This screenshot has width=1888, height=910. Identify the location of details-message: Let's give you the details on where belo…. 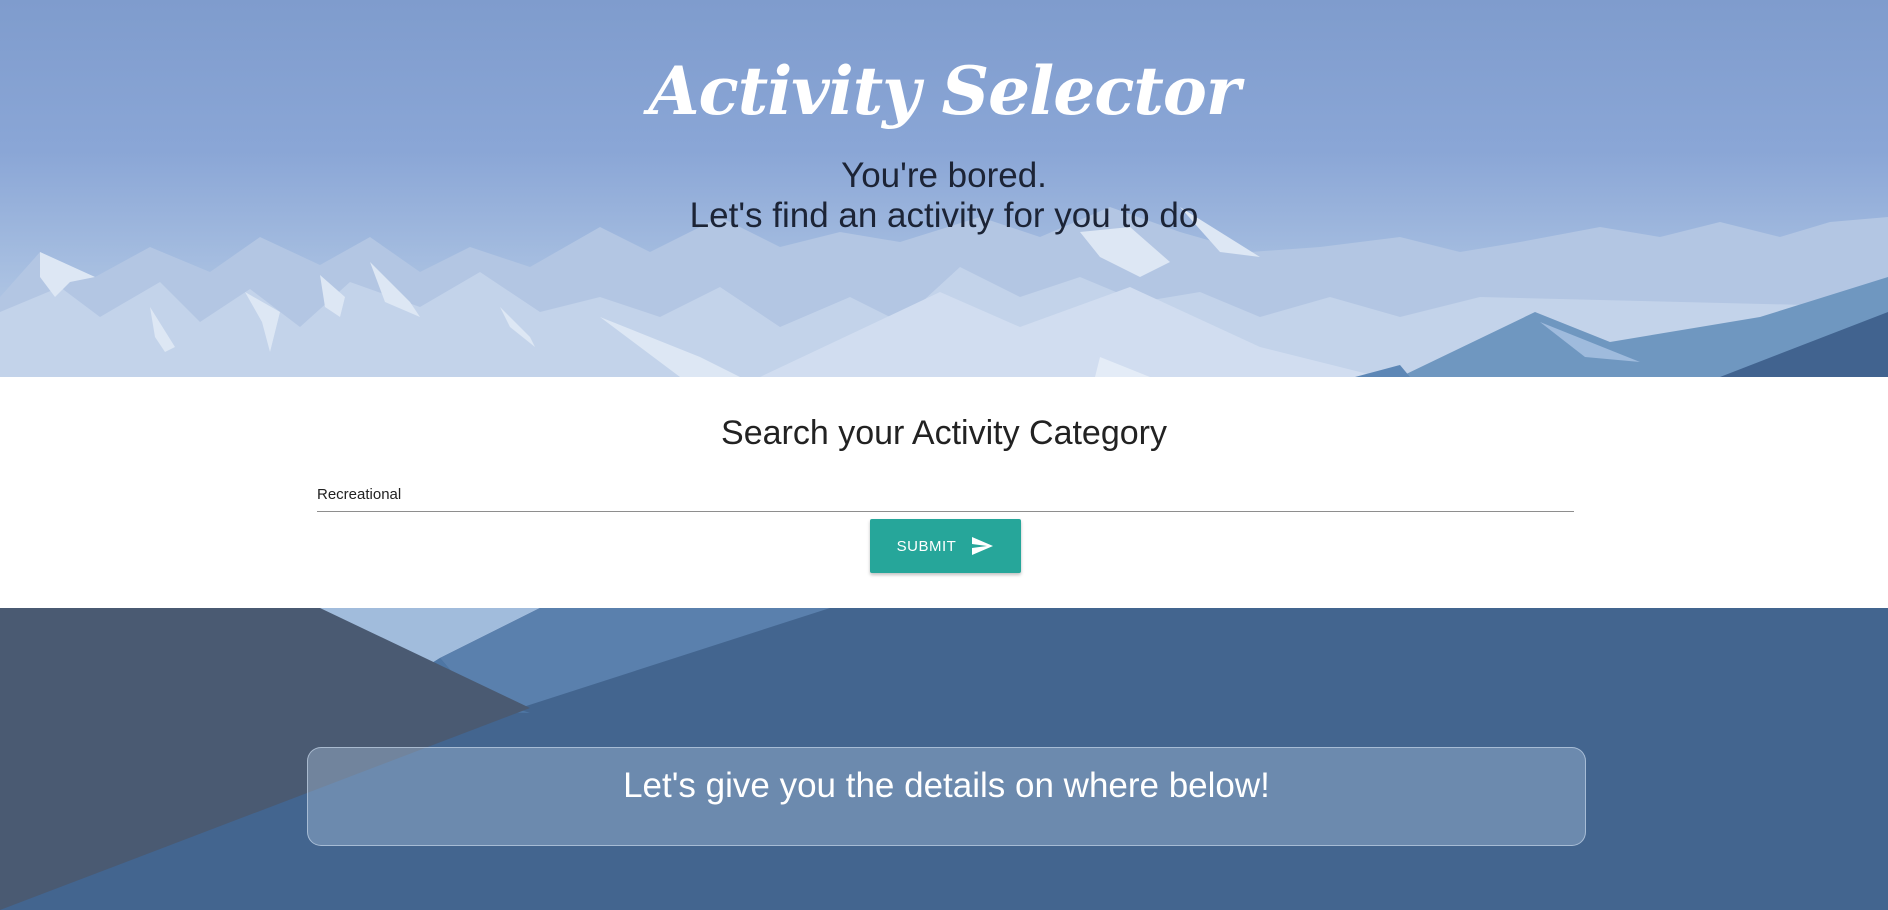
(946, 785).